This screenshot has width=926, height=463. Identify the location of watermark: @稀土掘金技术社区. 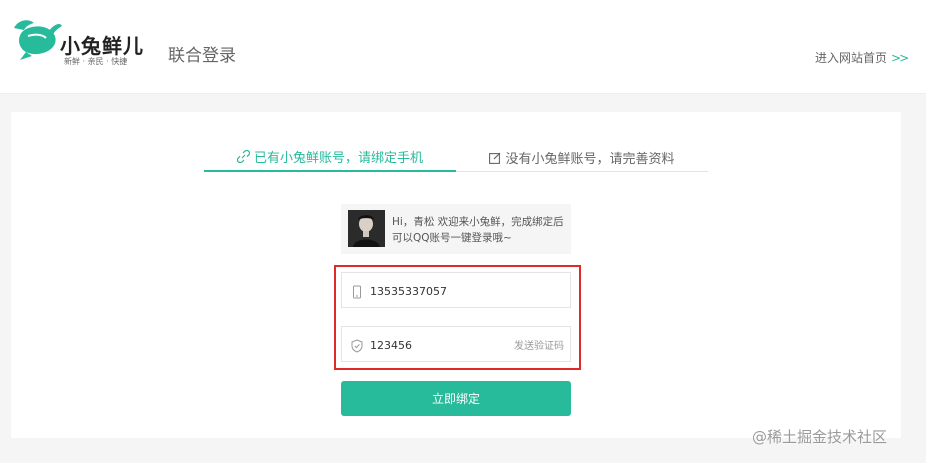
(820, 437).